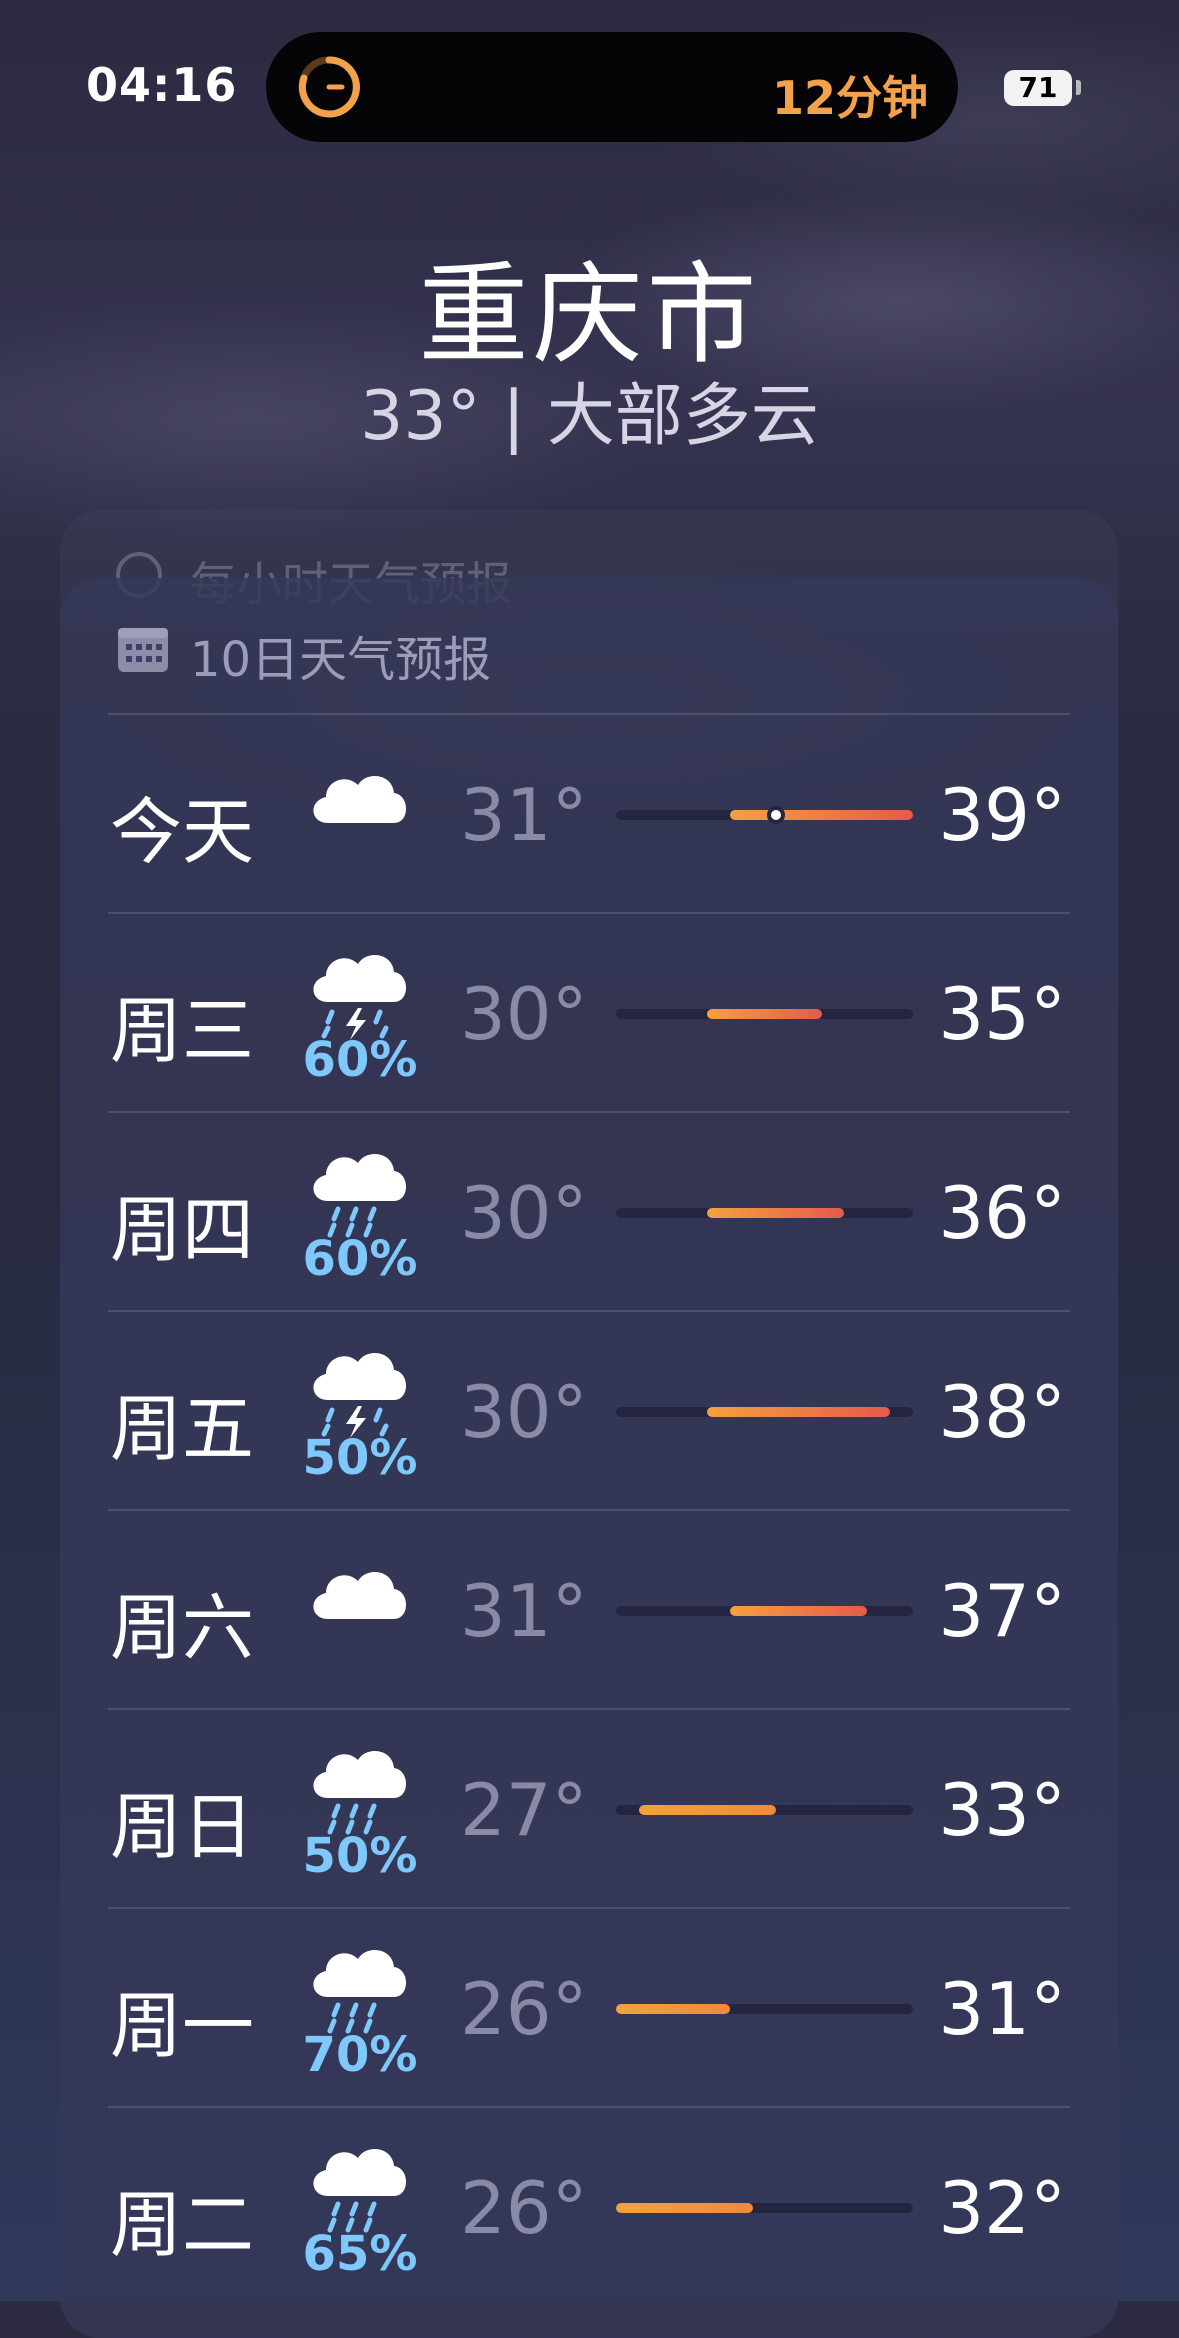  What do you see at coordinates (182, 1827) in the screenshot?
I see `forecast-day: 周日` at bounding box center [182, 1827].